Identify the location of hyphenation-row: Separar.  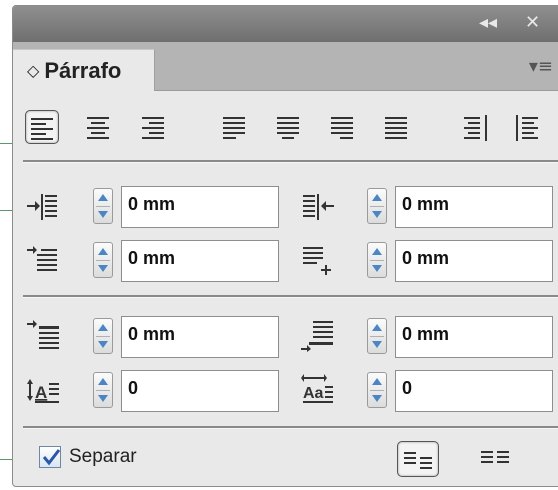
(285, 461).